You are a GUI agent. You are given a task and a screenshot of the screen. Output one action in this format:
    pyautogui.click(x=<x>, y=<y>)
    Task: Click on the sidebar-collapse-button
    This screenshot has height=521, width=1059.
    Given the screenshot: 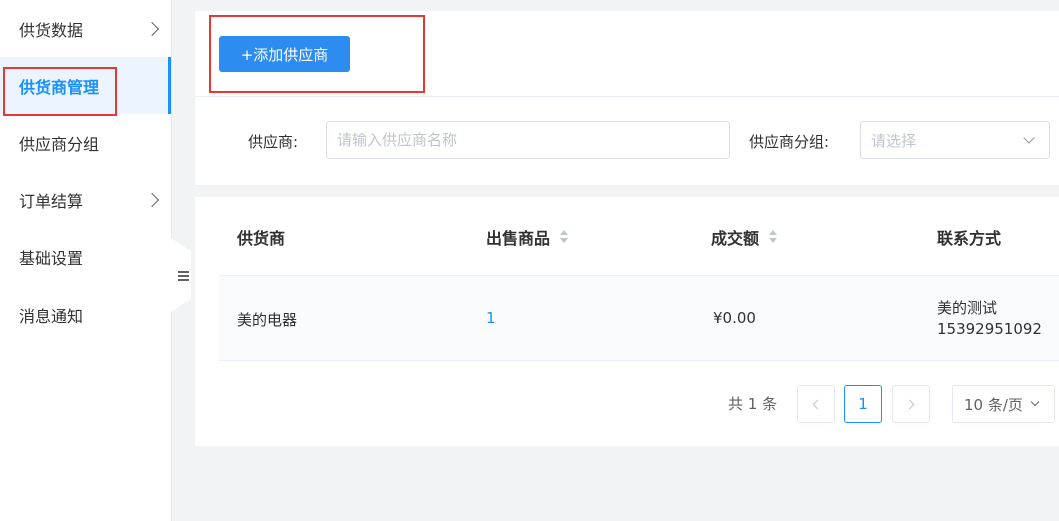 What is the action you would take?
    pyautogui.click(x=181, y=275)
    